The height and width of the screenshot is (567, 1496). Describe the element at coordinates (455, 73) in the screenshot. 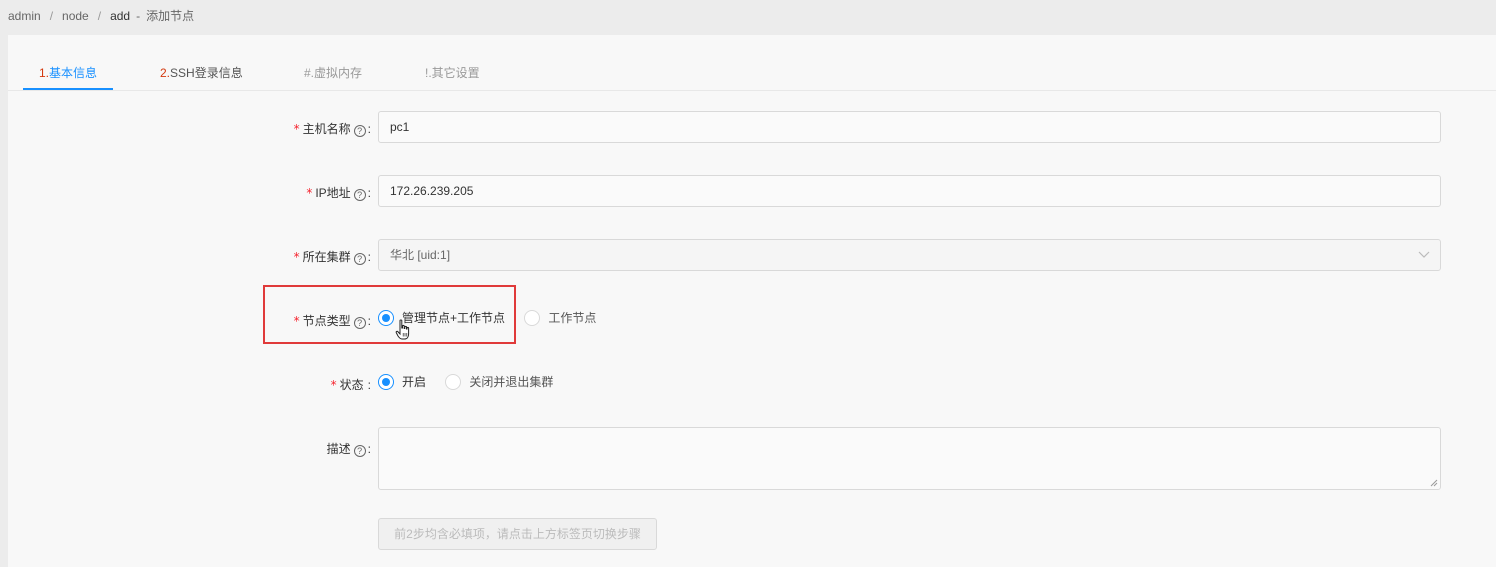

I see `tab-label: 其它设置` at that location.